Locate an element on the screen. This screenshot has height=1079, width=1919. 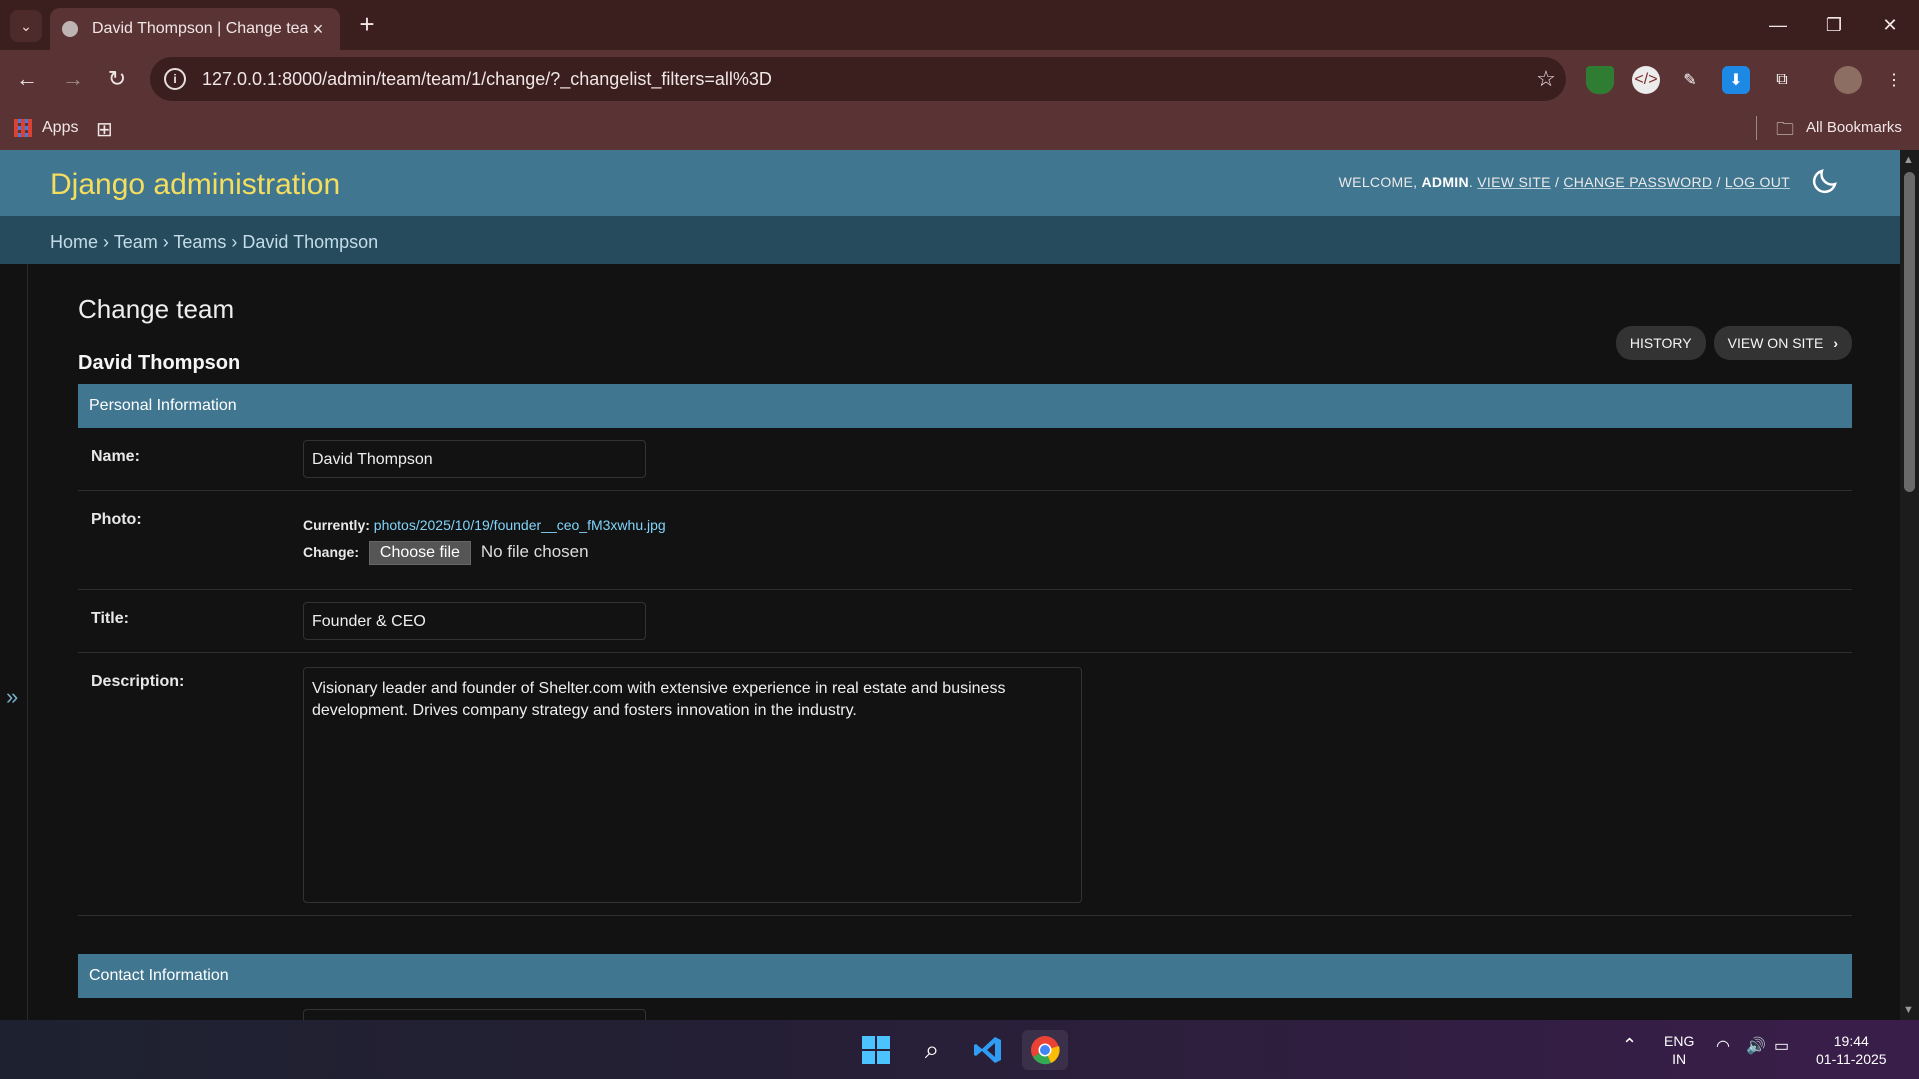
expand-sidebar-icon: » is located at coordinates (12, 697).